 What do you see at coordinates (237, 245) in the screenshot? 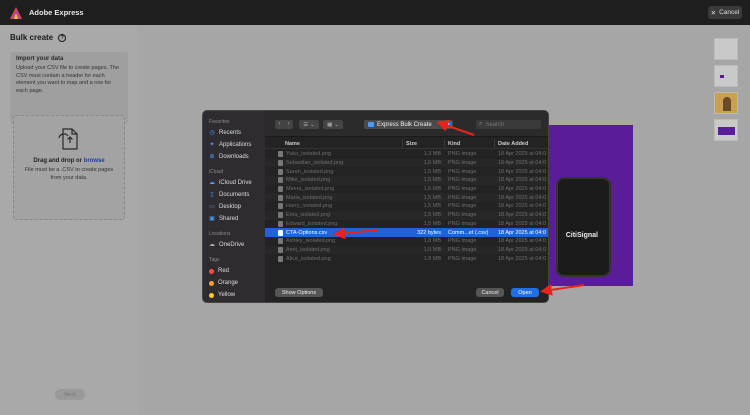
I see `sidebar-item-onedrive: ☁ OneDrive` at bounding box center [237, 245].